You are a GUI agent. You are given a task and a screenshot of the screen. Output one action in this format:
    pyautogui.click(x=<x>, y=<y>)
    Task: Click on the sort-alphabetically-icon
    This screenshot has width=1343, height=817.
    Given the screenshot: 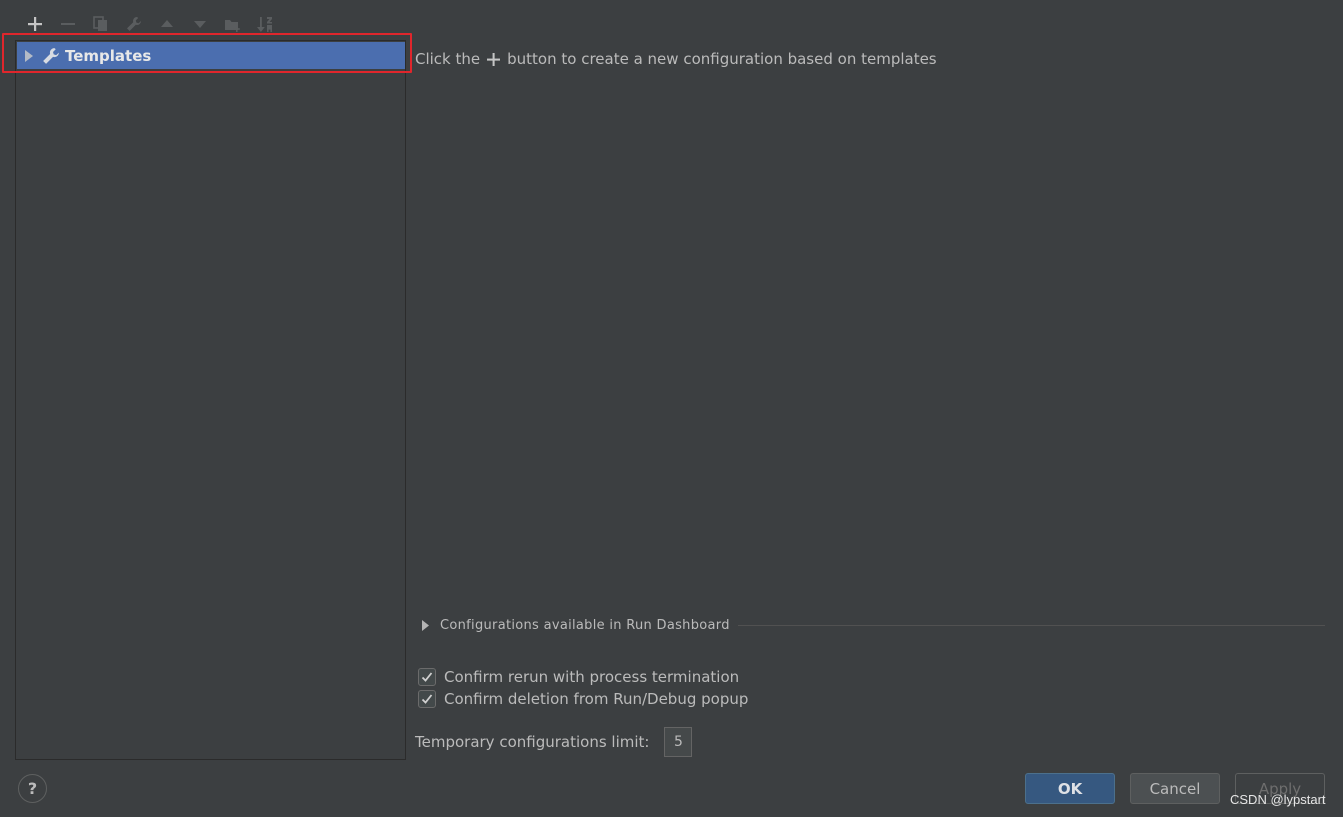 What is the action you would take?
    pyautogui.click(x=264, y=24)
    